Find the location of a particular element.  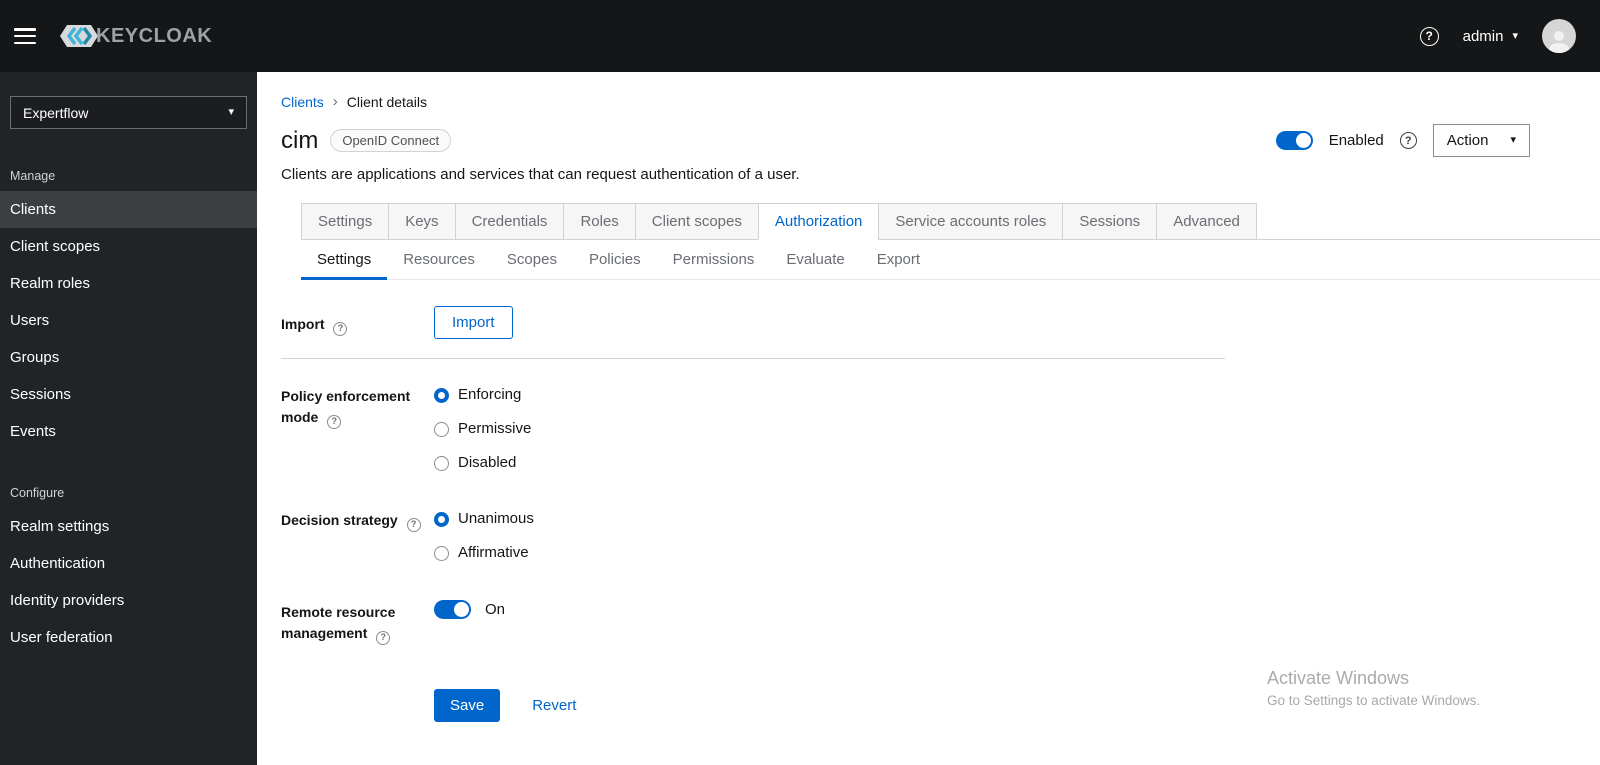

subtab-evaluate: Evaluate is located at coordinates (815, 261).